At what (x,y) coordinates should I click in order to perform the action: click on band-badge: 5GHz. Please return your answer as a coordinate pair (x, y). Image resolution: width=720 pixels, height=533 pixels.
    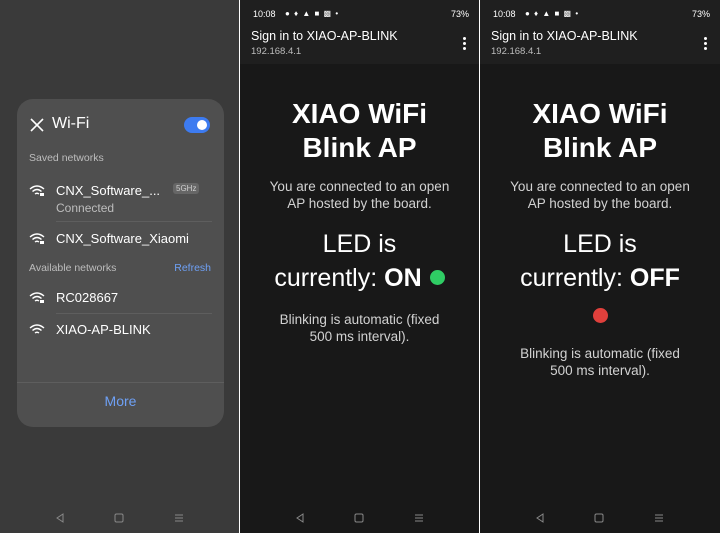
    Looking at the image, I should click on (186, 188).